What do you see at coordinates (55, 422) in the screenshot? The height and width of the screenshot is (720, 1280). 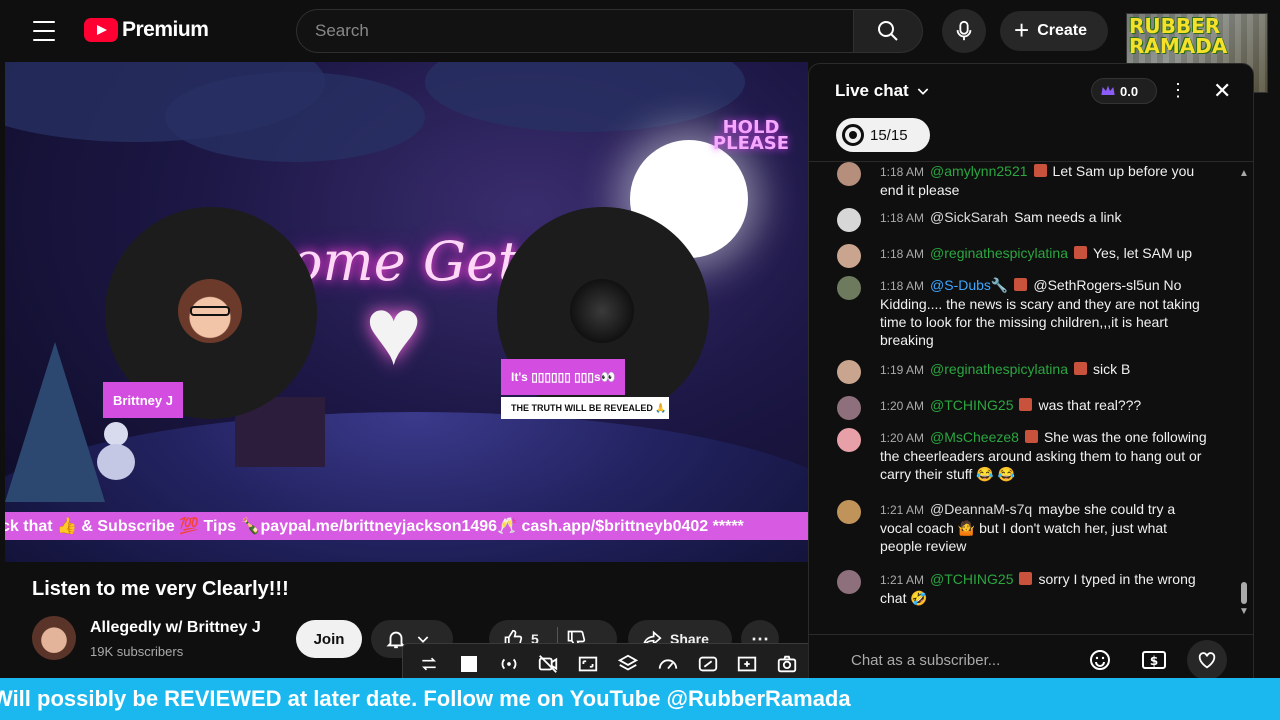 I see `tree-graphic` at bounding box center [55, 422].